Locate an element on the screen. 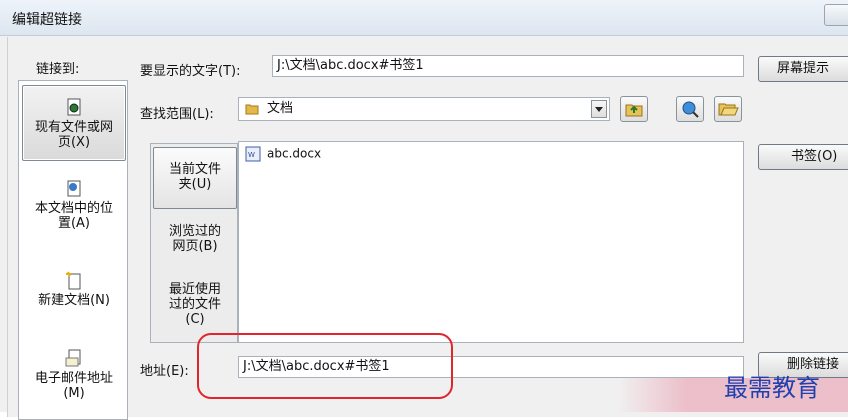 Image resolution: width=848 pixels, height=420 pixels. tab-current-folder: 当前文件 夹(U) is located at coordinates (195, 178).